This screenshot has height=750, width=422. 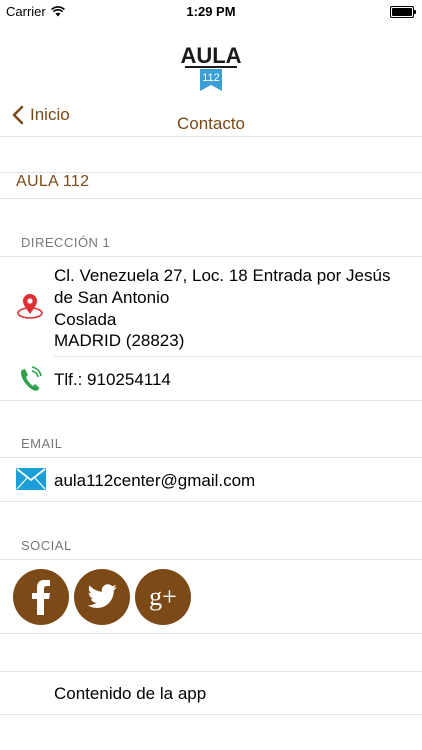 I want to click on twitter-icon, so click(x=102, y=596).